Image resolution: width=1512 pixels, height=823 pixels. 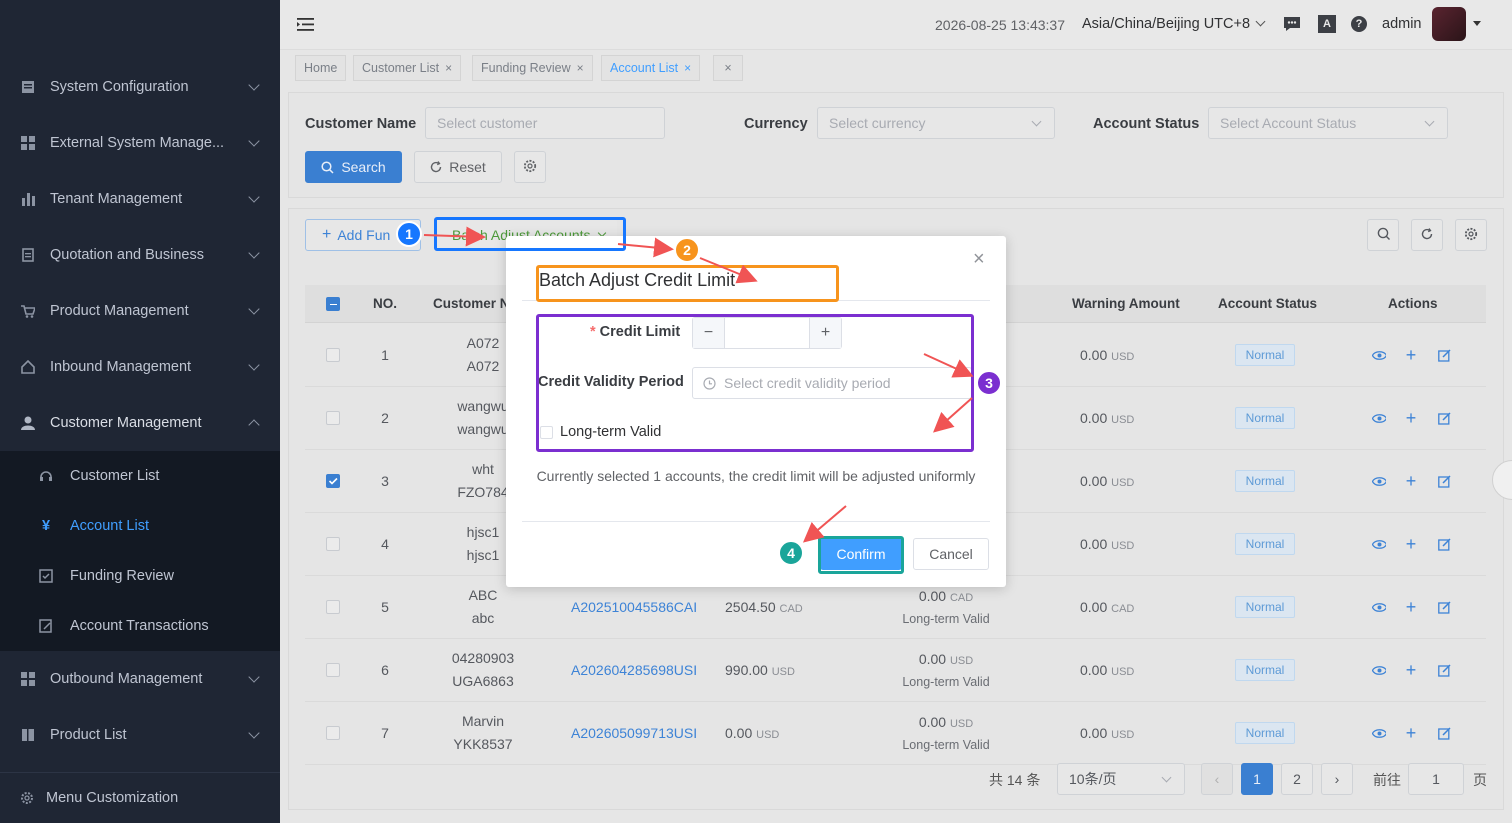 What do you see at coordinates (409, 234) in the screenshot?
I see `step-marker-1: 1` at bounding box center [409, 234].